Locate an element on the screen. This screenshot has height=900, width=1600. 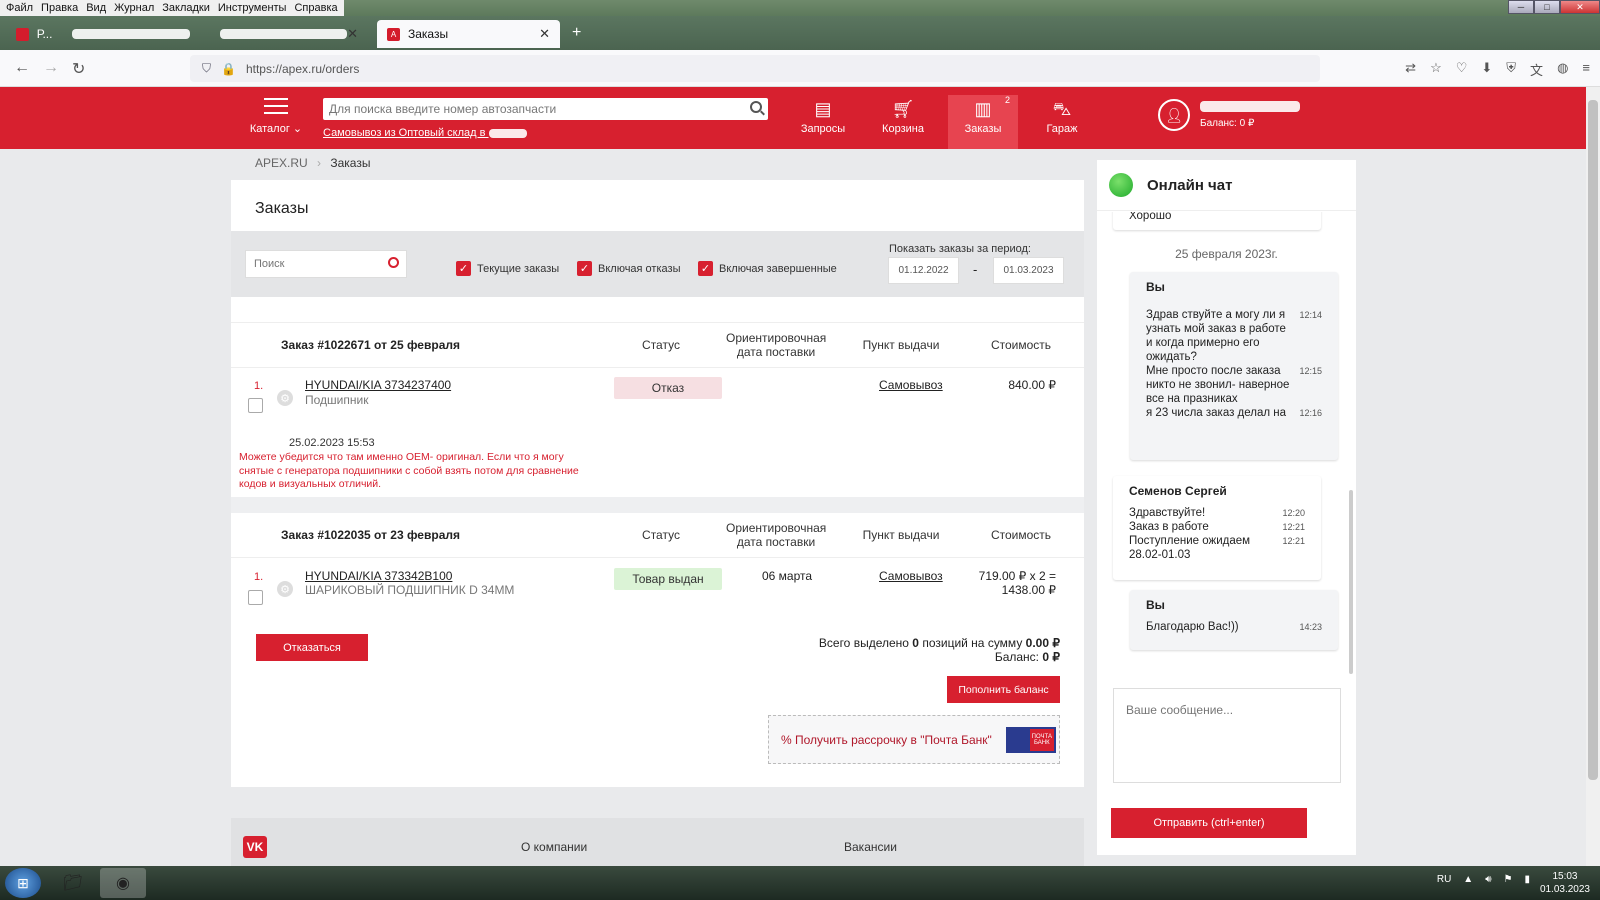
globe-icon: ◍ is located at coordinates (1562, 69).